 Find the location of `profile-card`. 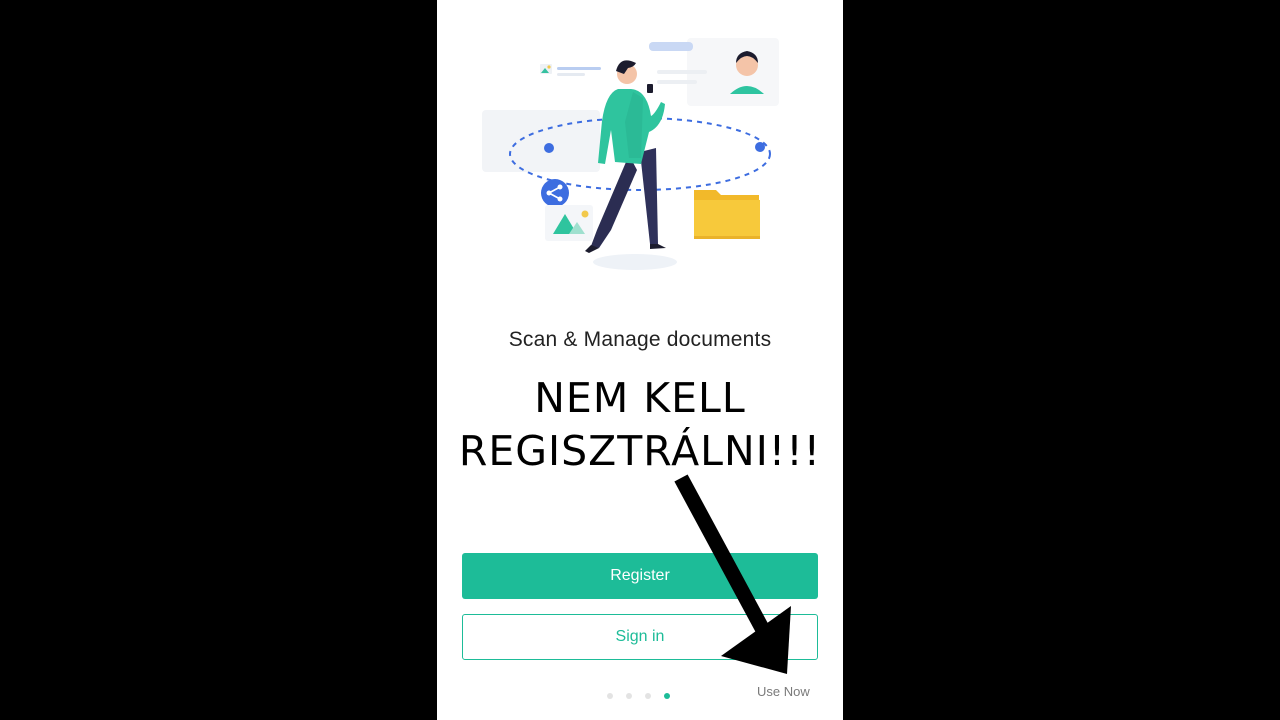

profile-card is located at coordinates (714, 72).